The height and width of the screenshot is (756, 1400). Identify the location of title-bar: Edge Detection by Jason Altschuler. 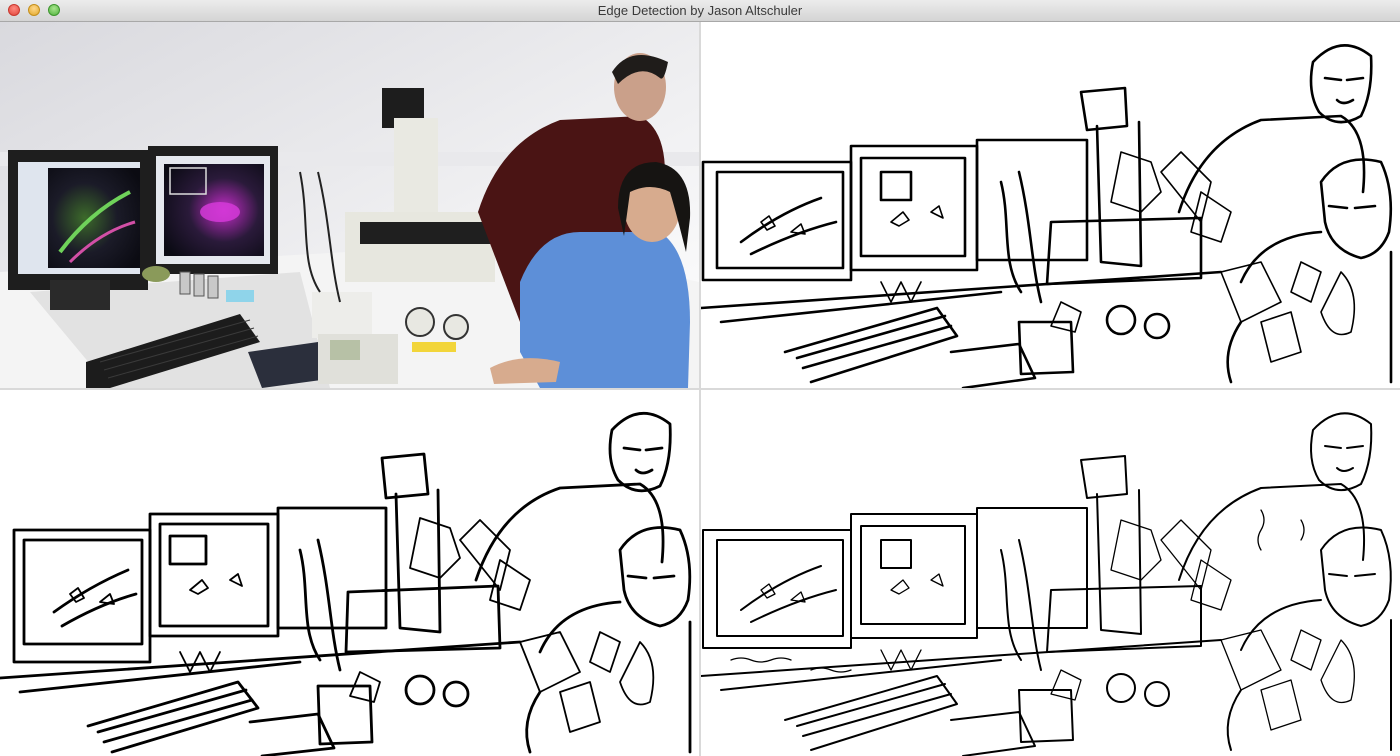
(700, 11).